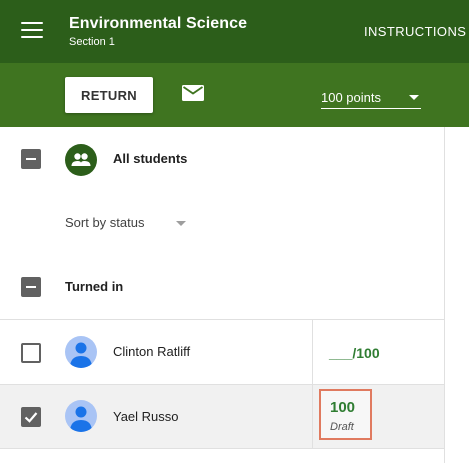 The height and width of the screenshot is (463, 469). Describe the element at coordinates (92, 42) in the screenshot. I see `class-section: Section 1` at that location.